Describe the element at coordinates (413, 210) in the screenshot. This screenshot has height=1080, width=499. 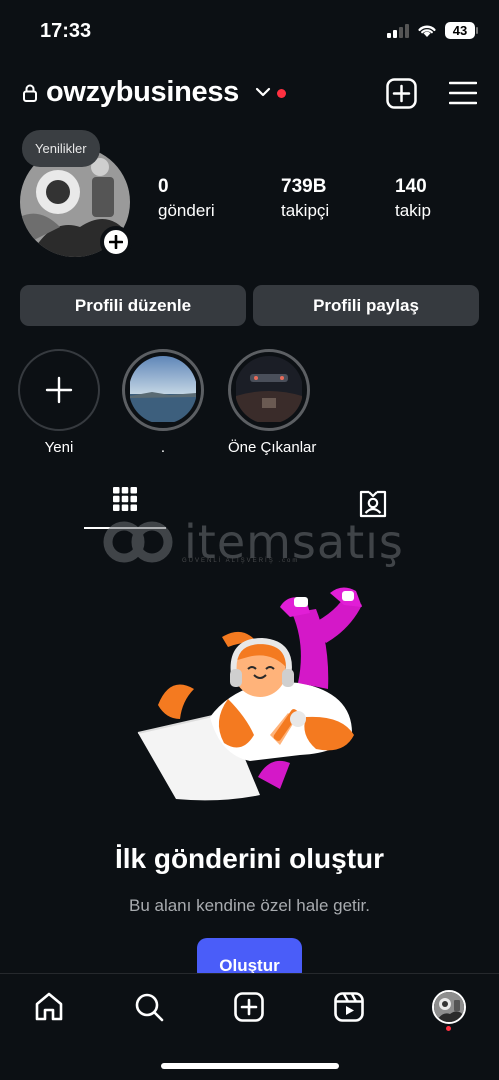
I see `stat-following-label: takip` at that location.